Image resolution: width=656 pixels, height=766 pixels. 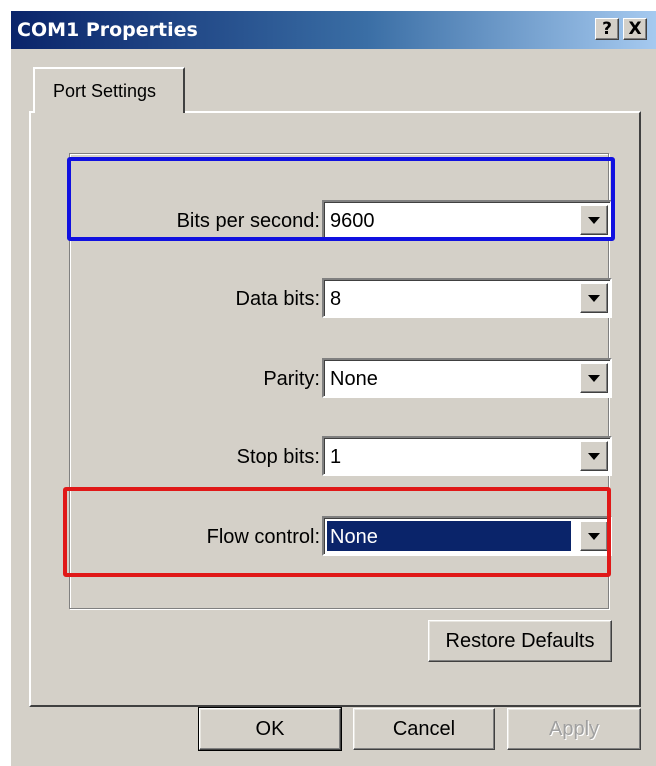 What do you see at coordinates (337, 532) in the screenshot?
I see `flow-control-highlight` at bounding box center [337, 532].